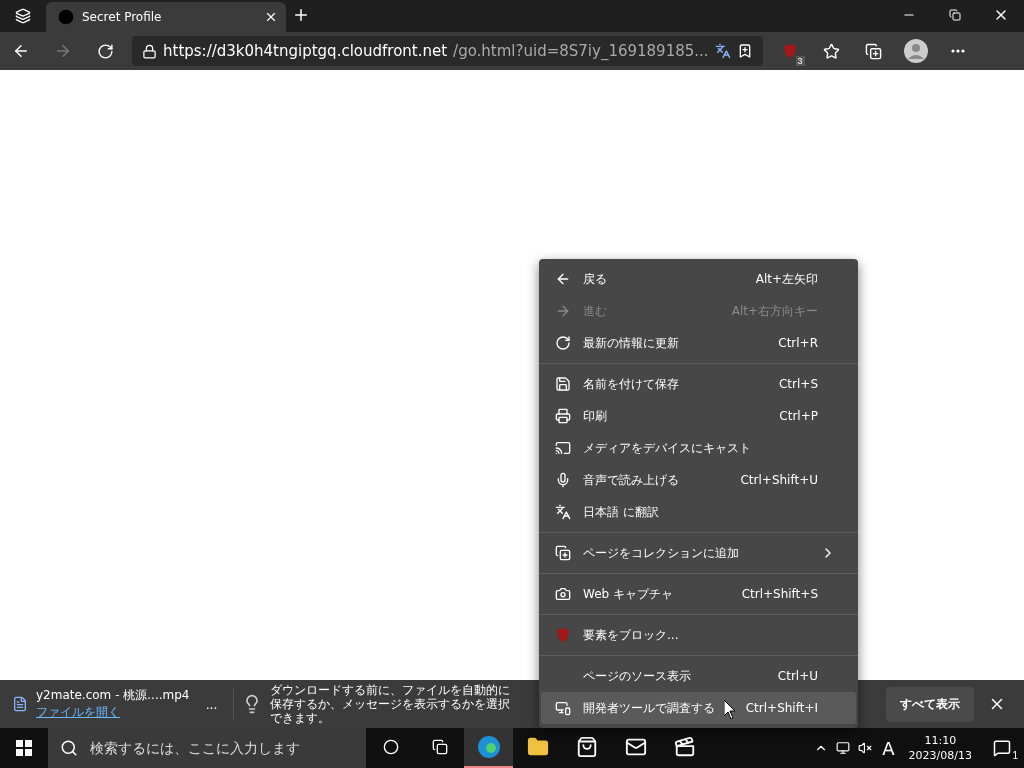 This screenshot has height=768, width=1024. I want to click on notification-button: 1, so click(1002, 748).